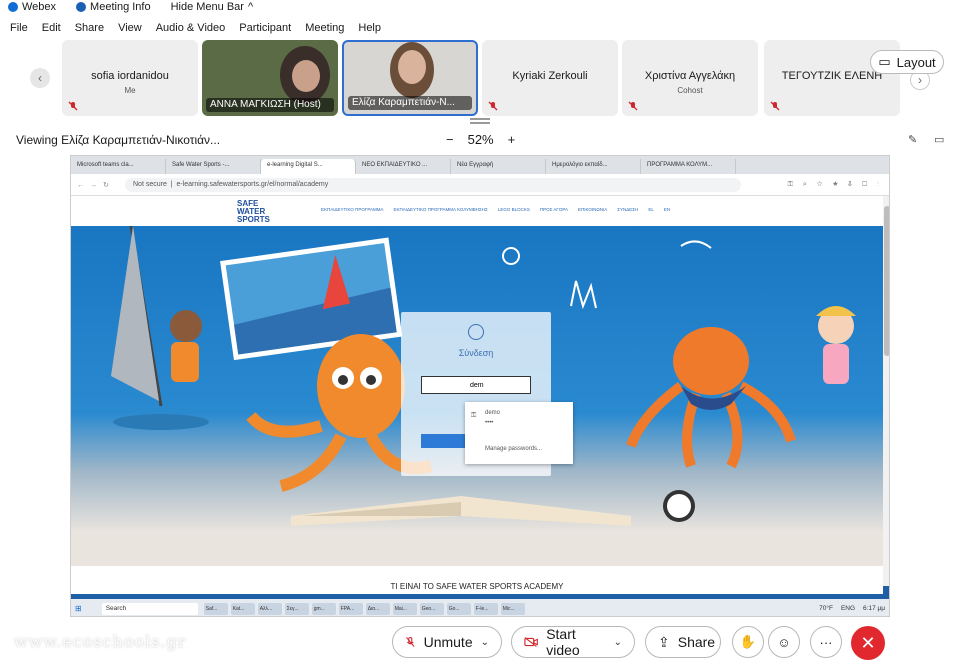  Describe the element at coordinates (89, 28) in the screenshot. I see `menu-share: Share` at that location.